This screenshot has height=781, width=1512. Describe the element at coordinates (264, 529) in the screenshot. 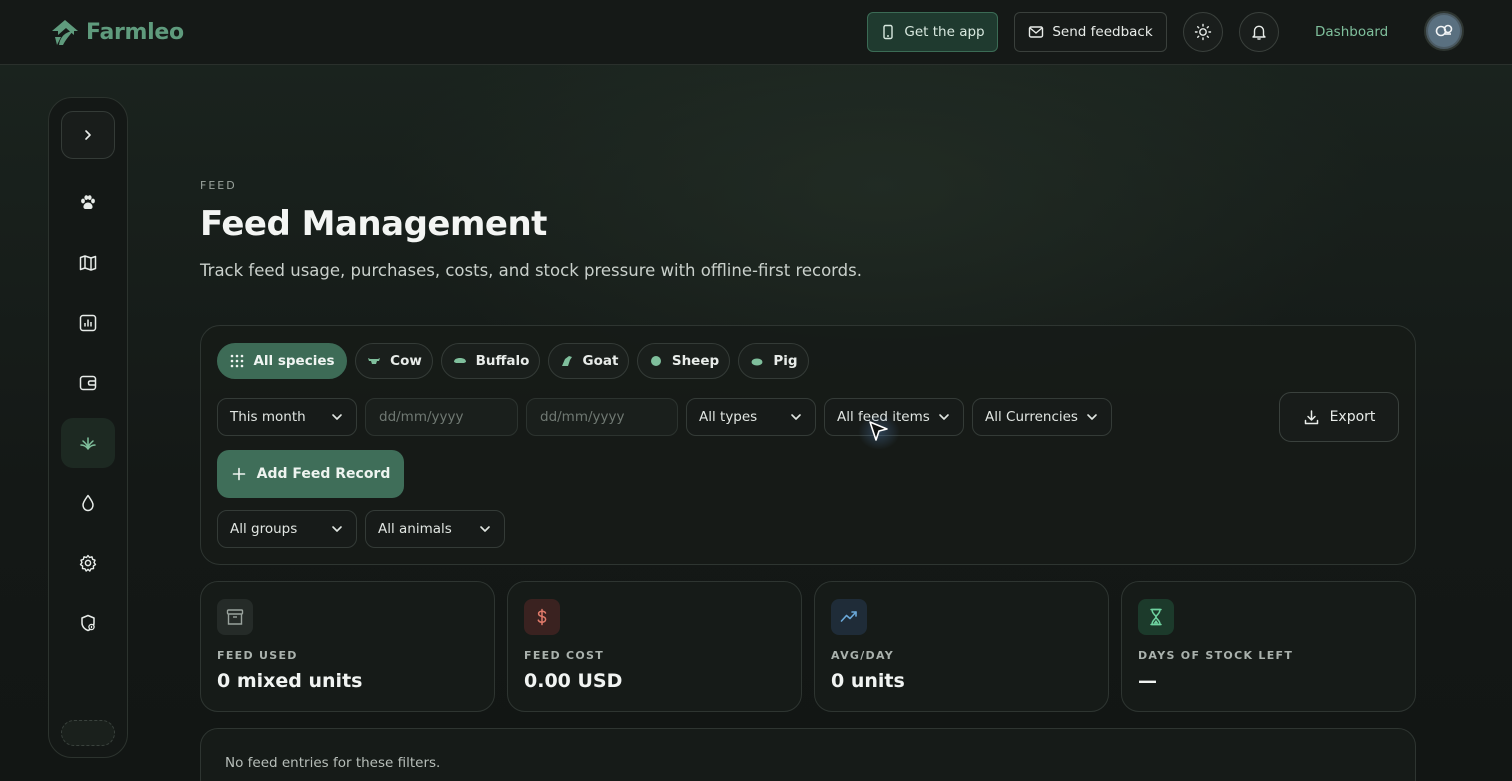

I see `groups-select-value: All groups` at that location.